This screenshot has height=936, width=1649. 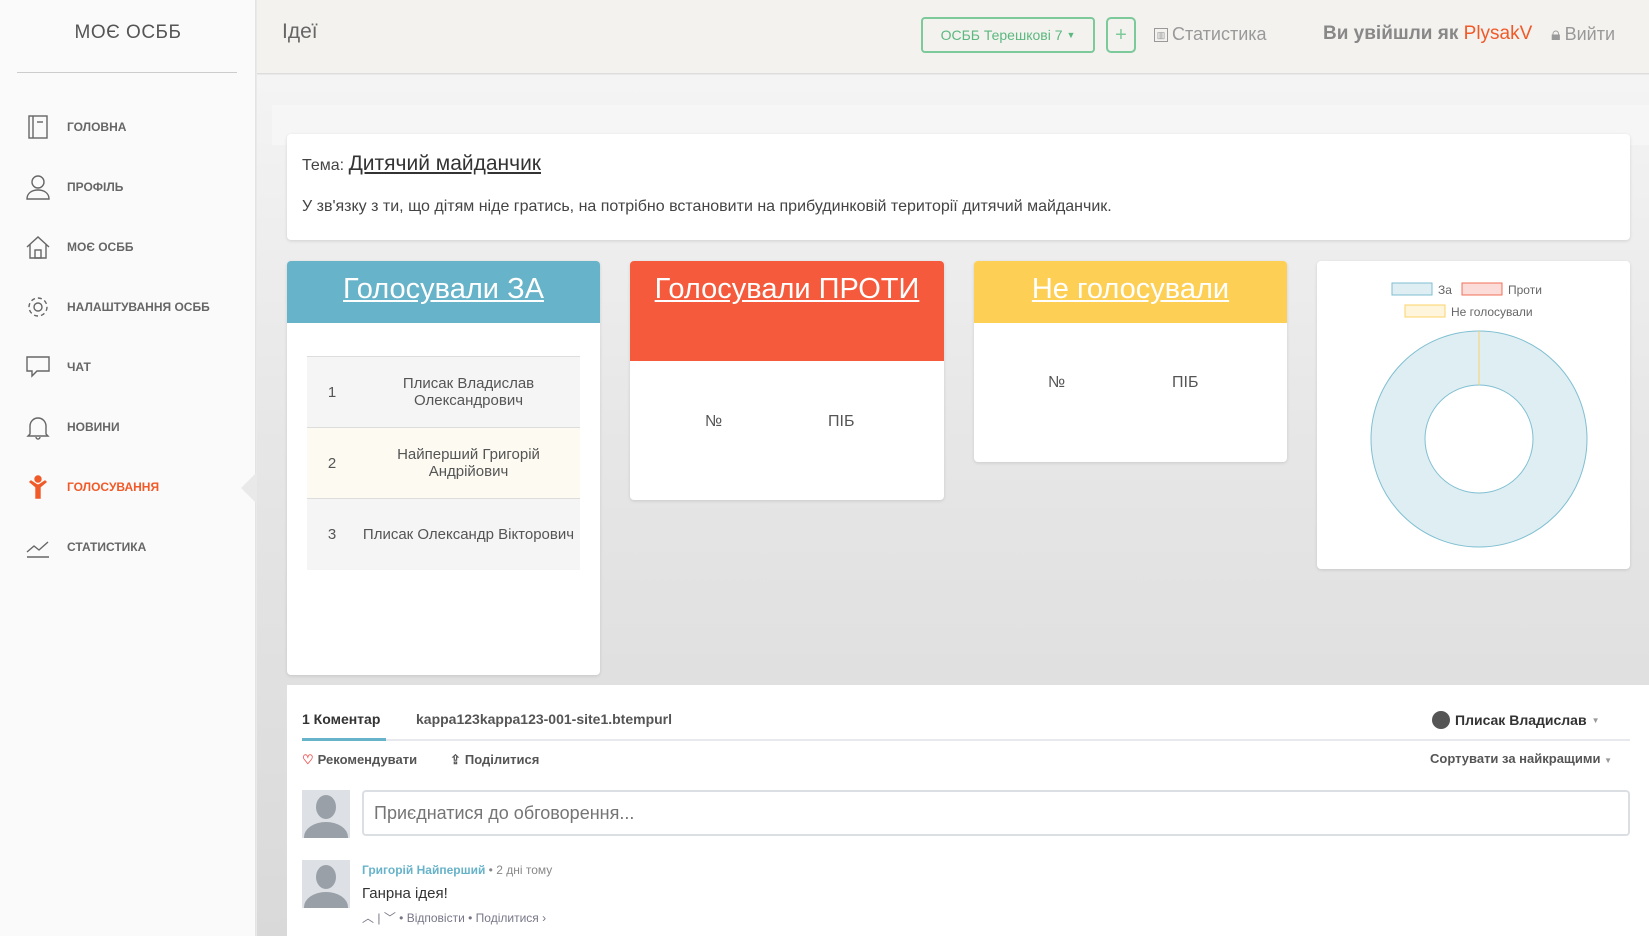 I want to click on sidebar-item-statistics: Статистика, so click(x=128, y=547).